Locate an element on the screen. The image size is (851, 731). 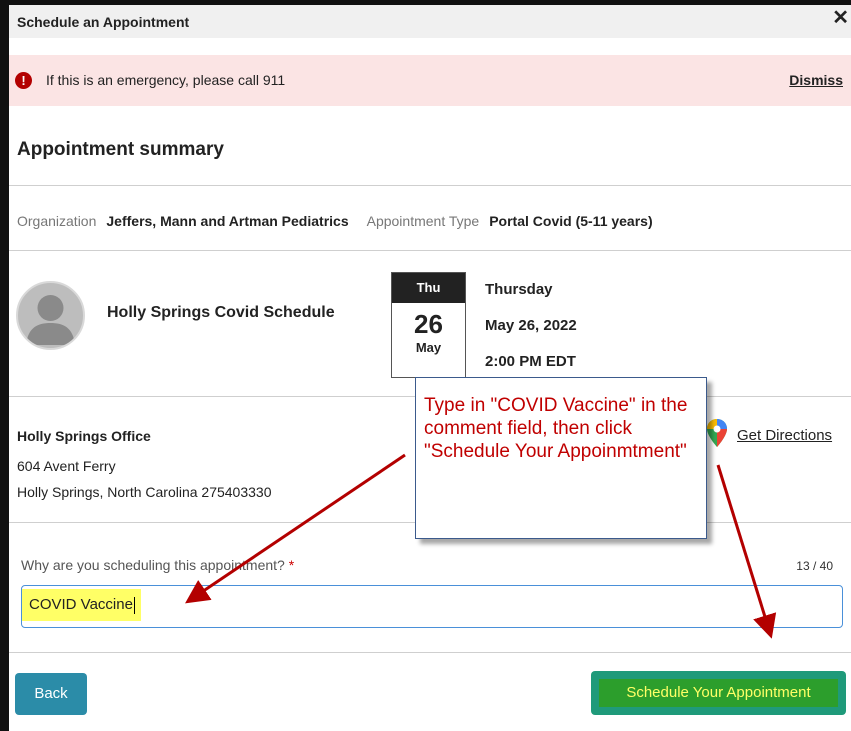
user-avatar-icon is located at coordinates (50, 315).